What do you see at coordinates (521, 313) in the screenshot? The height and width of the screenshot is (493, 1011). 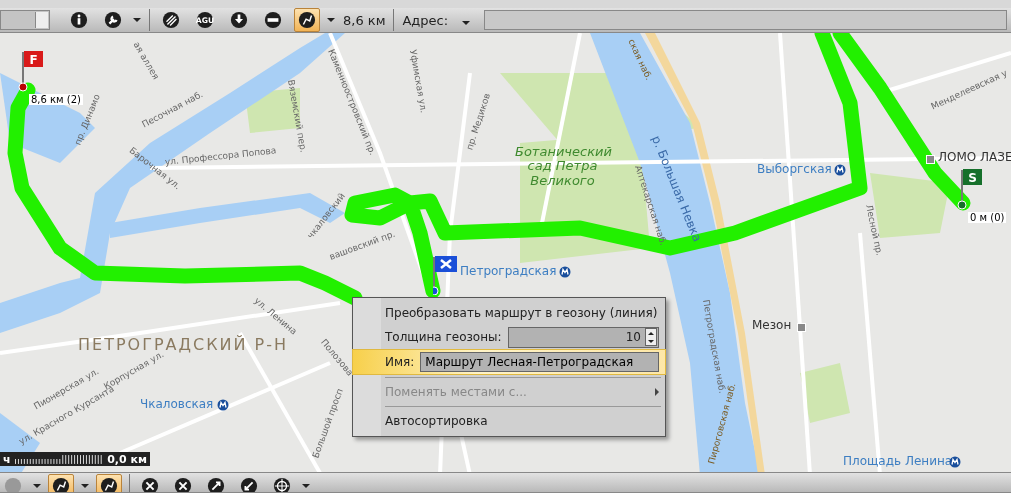 I see `menu-item-label: Преобразовать маршрут в геозону (линия)` at bounding box center [521, 313].